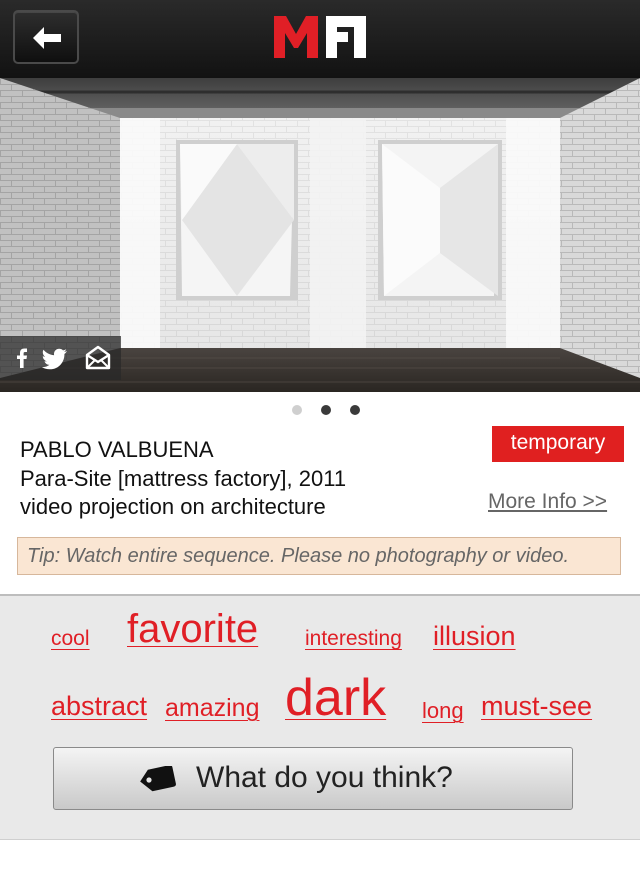 Image resolution: width=640 pixels, height=880 pixels. Describe the element at coordinates (547, 502) in the screenshot. I see `more-info-link: More Info >>` at that location.